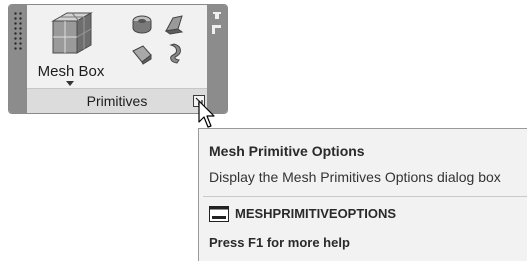 The height and width of the screenshot is (261, 527). I want to click on panel-footer: Primitives, so click(117, 100).